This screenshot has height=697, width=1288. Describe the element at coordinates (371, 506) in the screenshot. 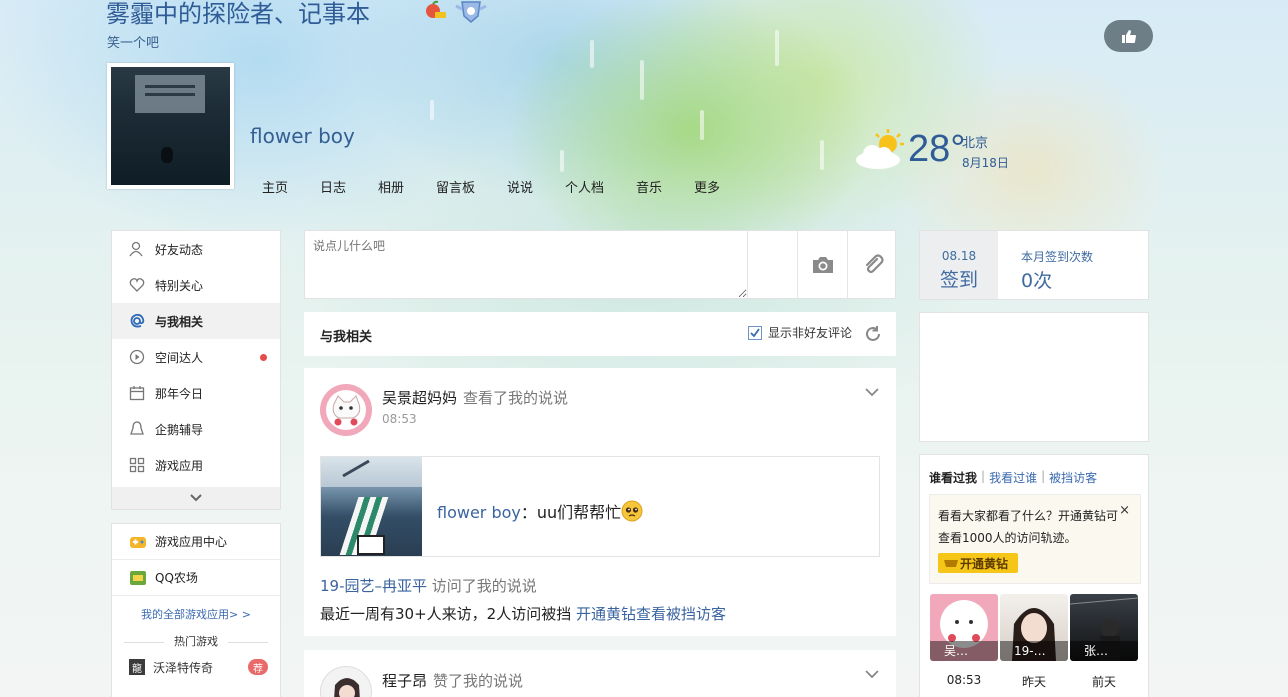

I see `post-thumbnail` at that location.